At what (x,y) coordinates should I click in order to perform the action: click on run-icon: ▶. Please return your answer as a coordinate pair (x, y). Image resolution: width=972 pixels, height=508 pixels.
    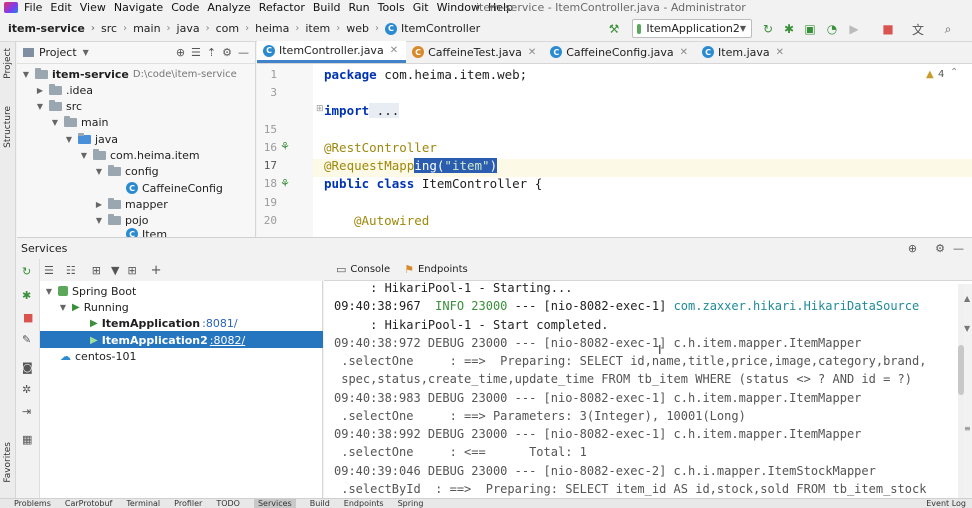
    Looking at the image, I should click on (854, 29).